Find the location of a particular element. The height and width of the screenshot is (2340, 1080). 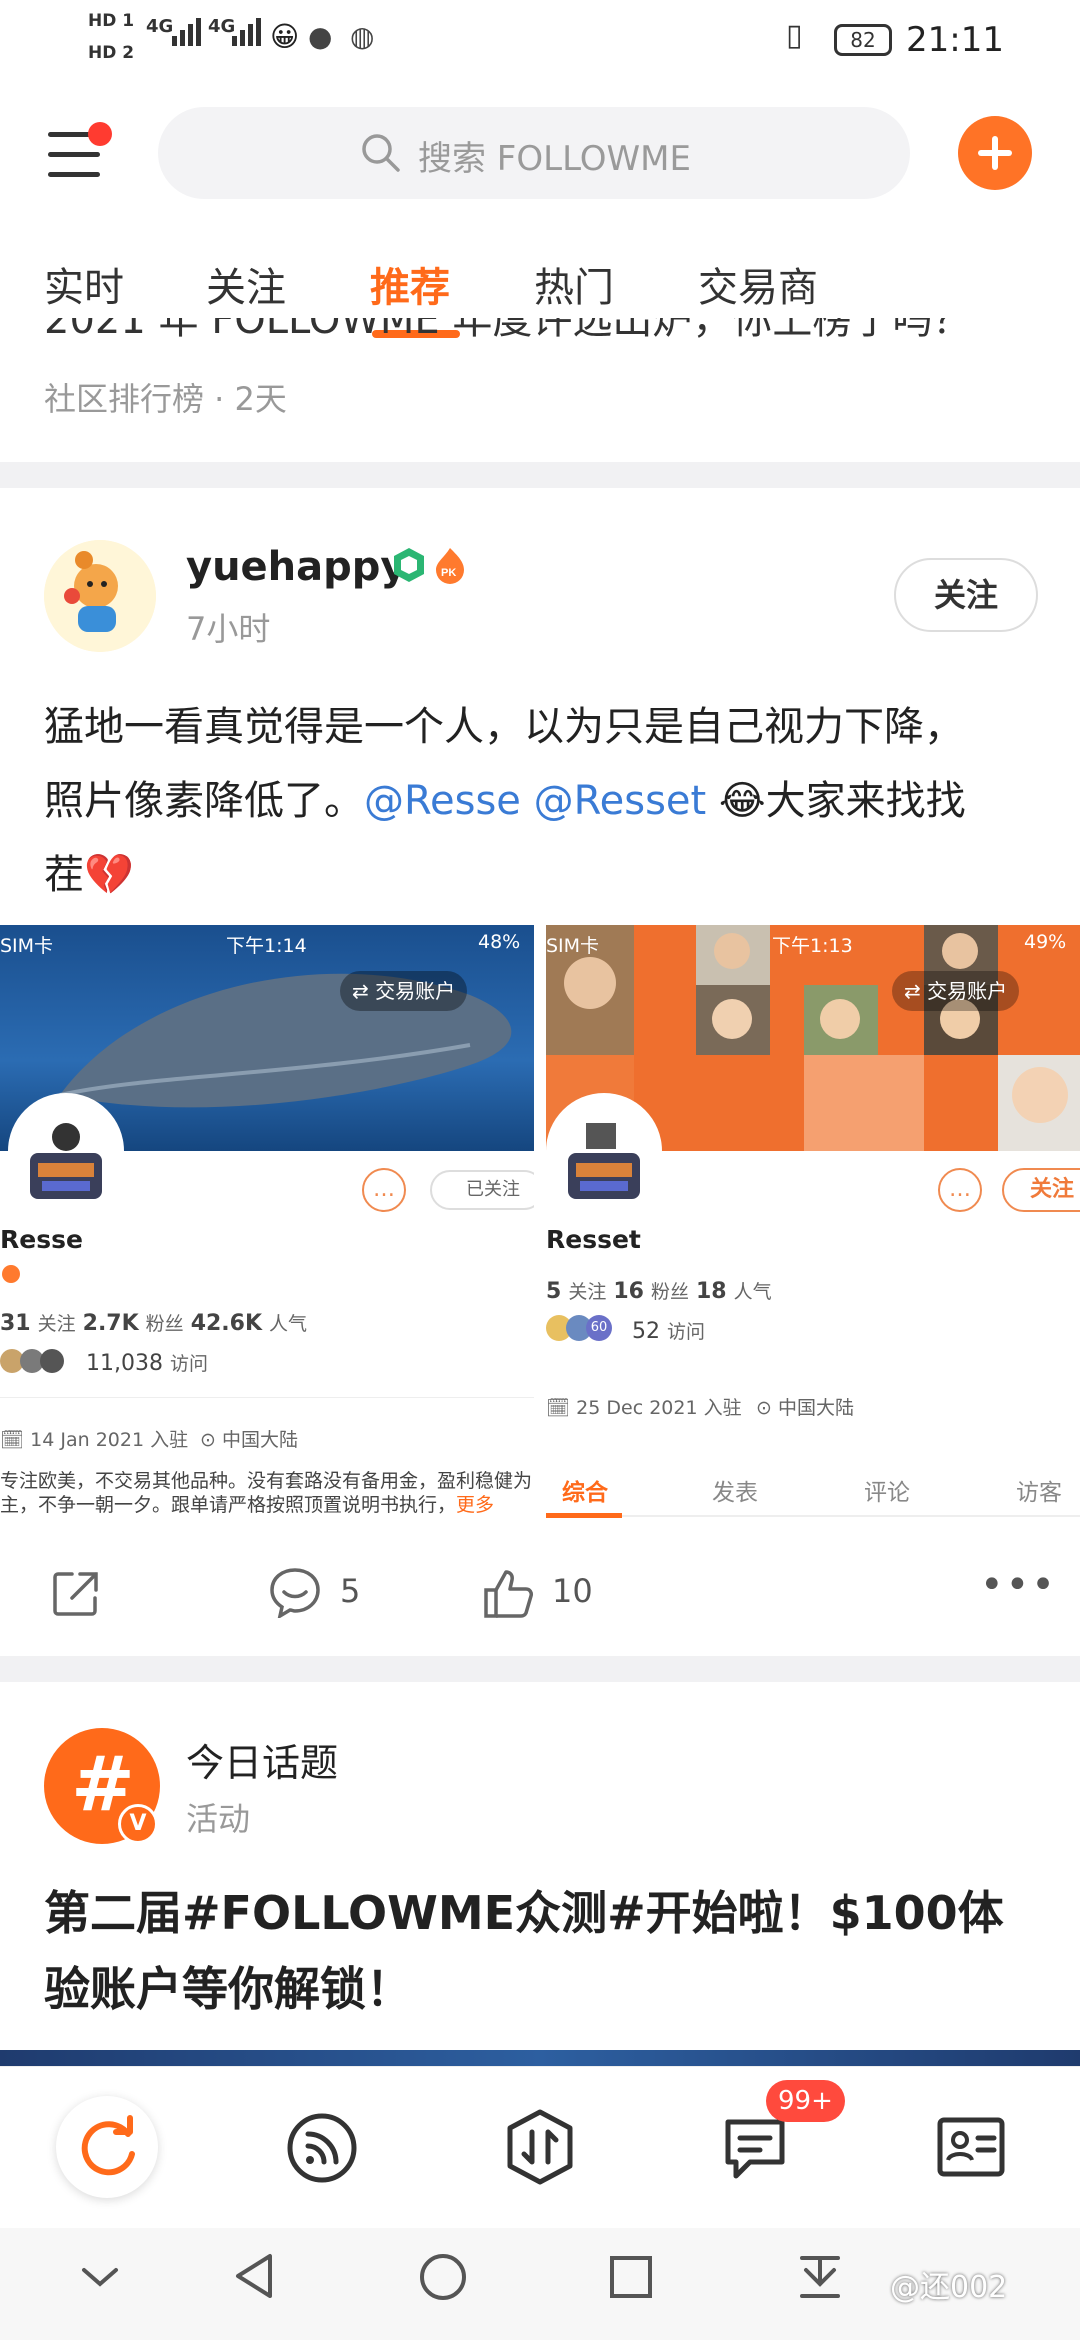

signal2-icon is located at coordinates (248, 32).